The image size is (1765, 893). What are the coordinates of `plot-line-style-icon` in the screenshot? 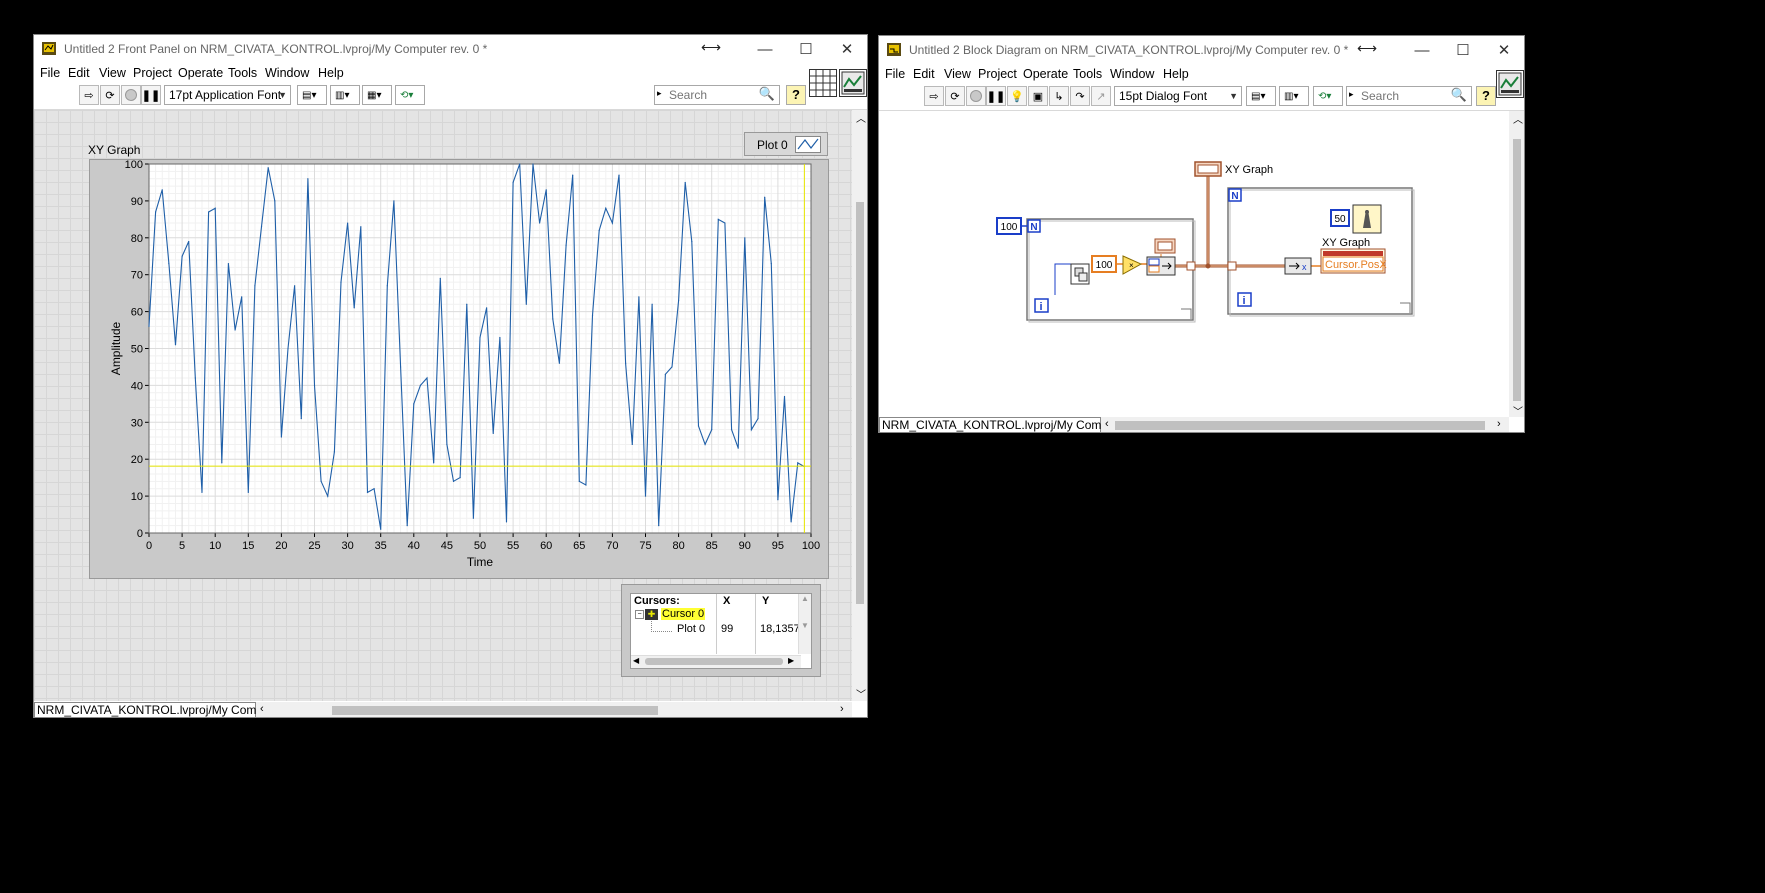 It's located at (808, 144).